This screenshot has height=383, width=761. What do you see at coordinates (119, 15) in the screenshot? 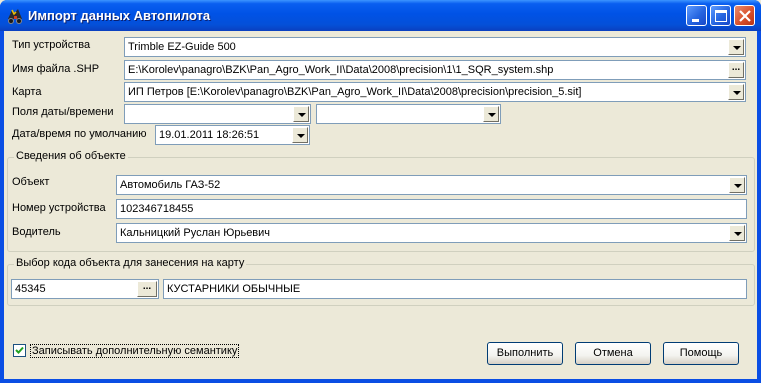
I see `window-title: Импорт данных Автопилота` at bounding box center [119, 15].